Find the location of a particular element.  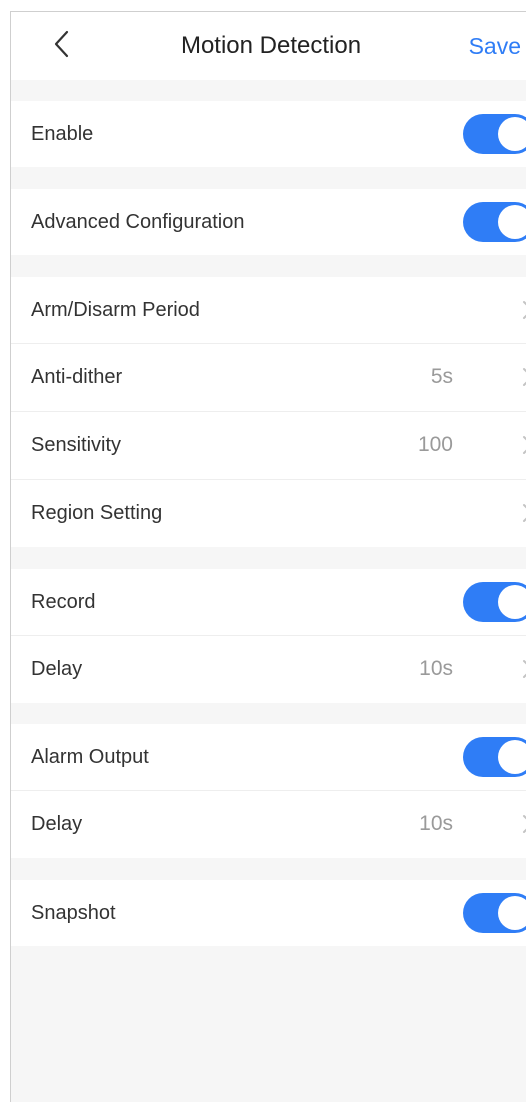

anti-dither-row: Anti-dither 5s is located at coordinates (268, 378).